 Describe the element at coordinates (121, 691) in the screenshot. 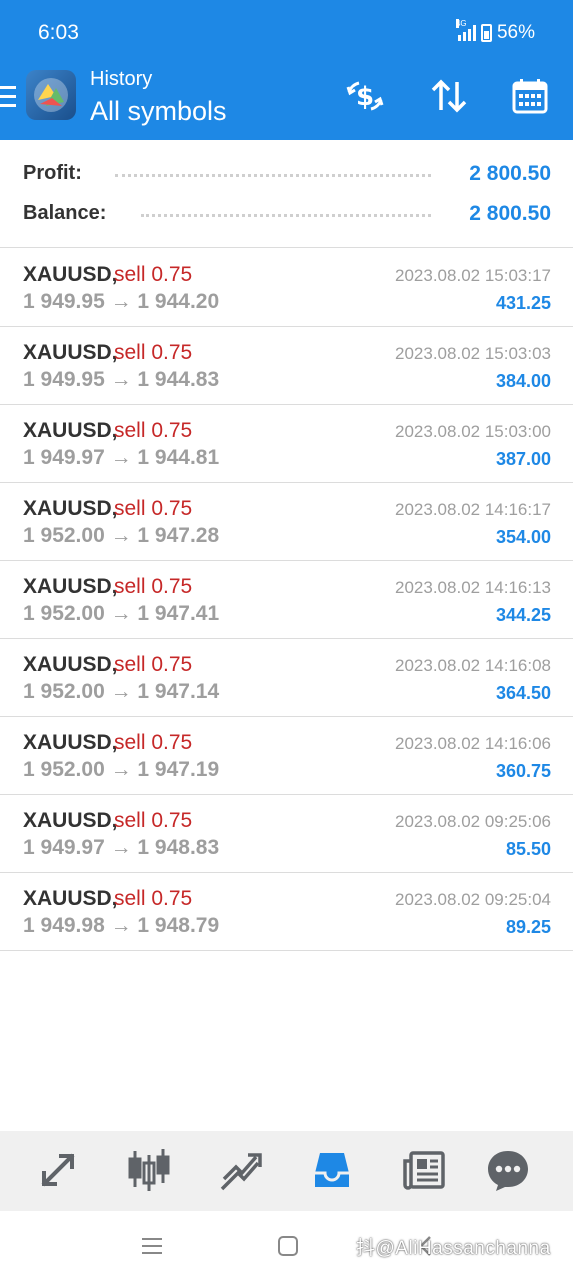

I see `deal-prices: 1 952.00 → 1 947.14` at that location.